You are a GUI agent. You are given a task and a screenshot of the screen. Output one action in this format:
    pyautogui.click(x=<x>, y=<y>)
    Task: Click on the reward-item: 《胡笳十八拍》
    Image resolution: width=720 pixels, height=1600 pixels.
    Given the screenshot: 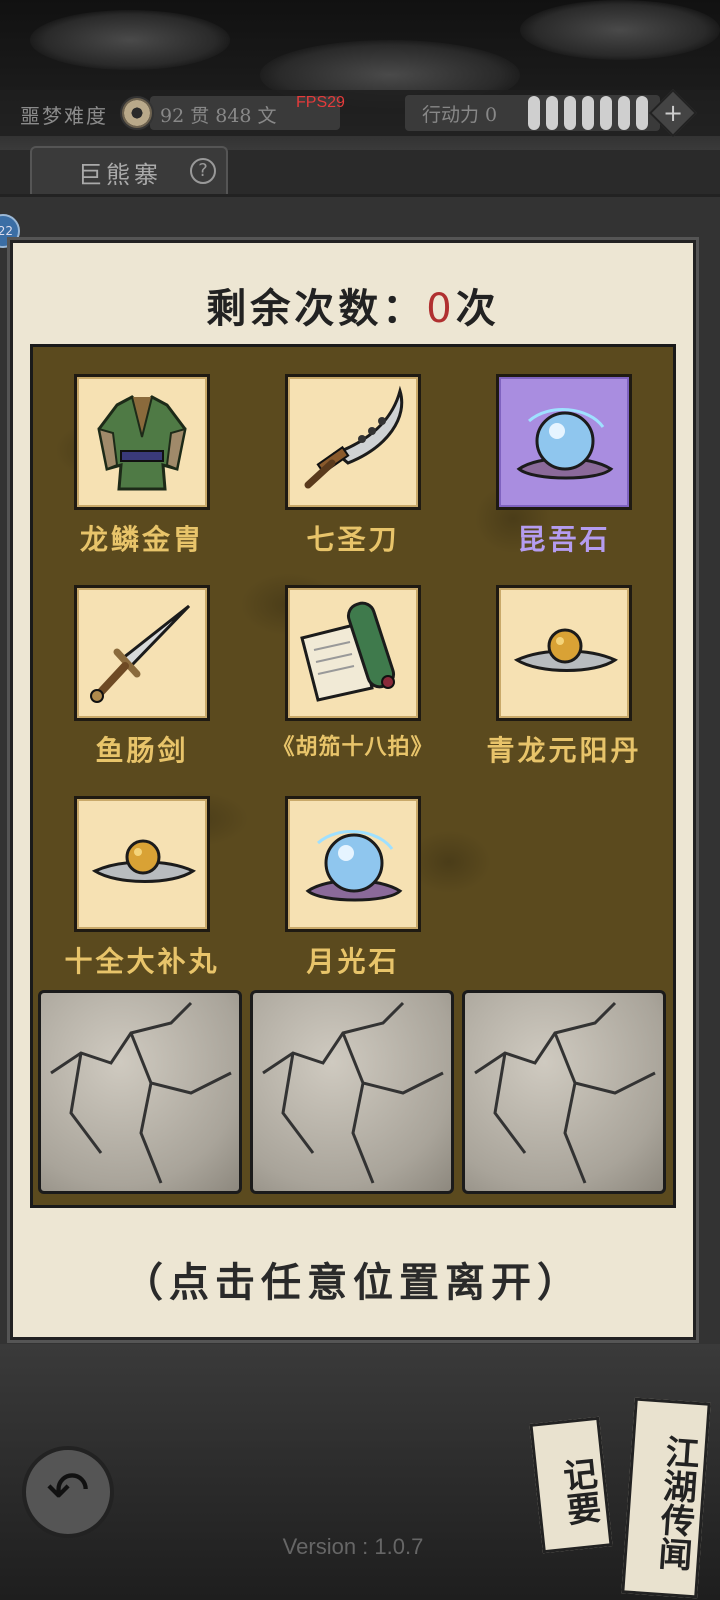 What is the action you would take?
    pyautogui.click(x=353, y=673)
    